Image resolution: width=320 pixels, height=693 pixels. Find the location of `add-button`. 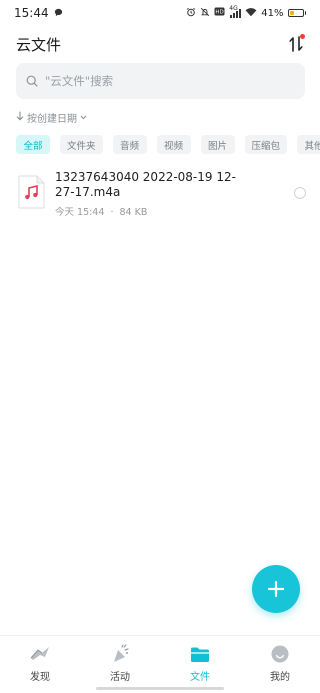

add-button is located at coordinates (276, 589).